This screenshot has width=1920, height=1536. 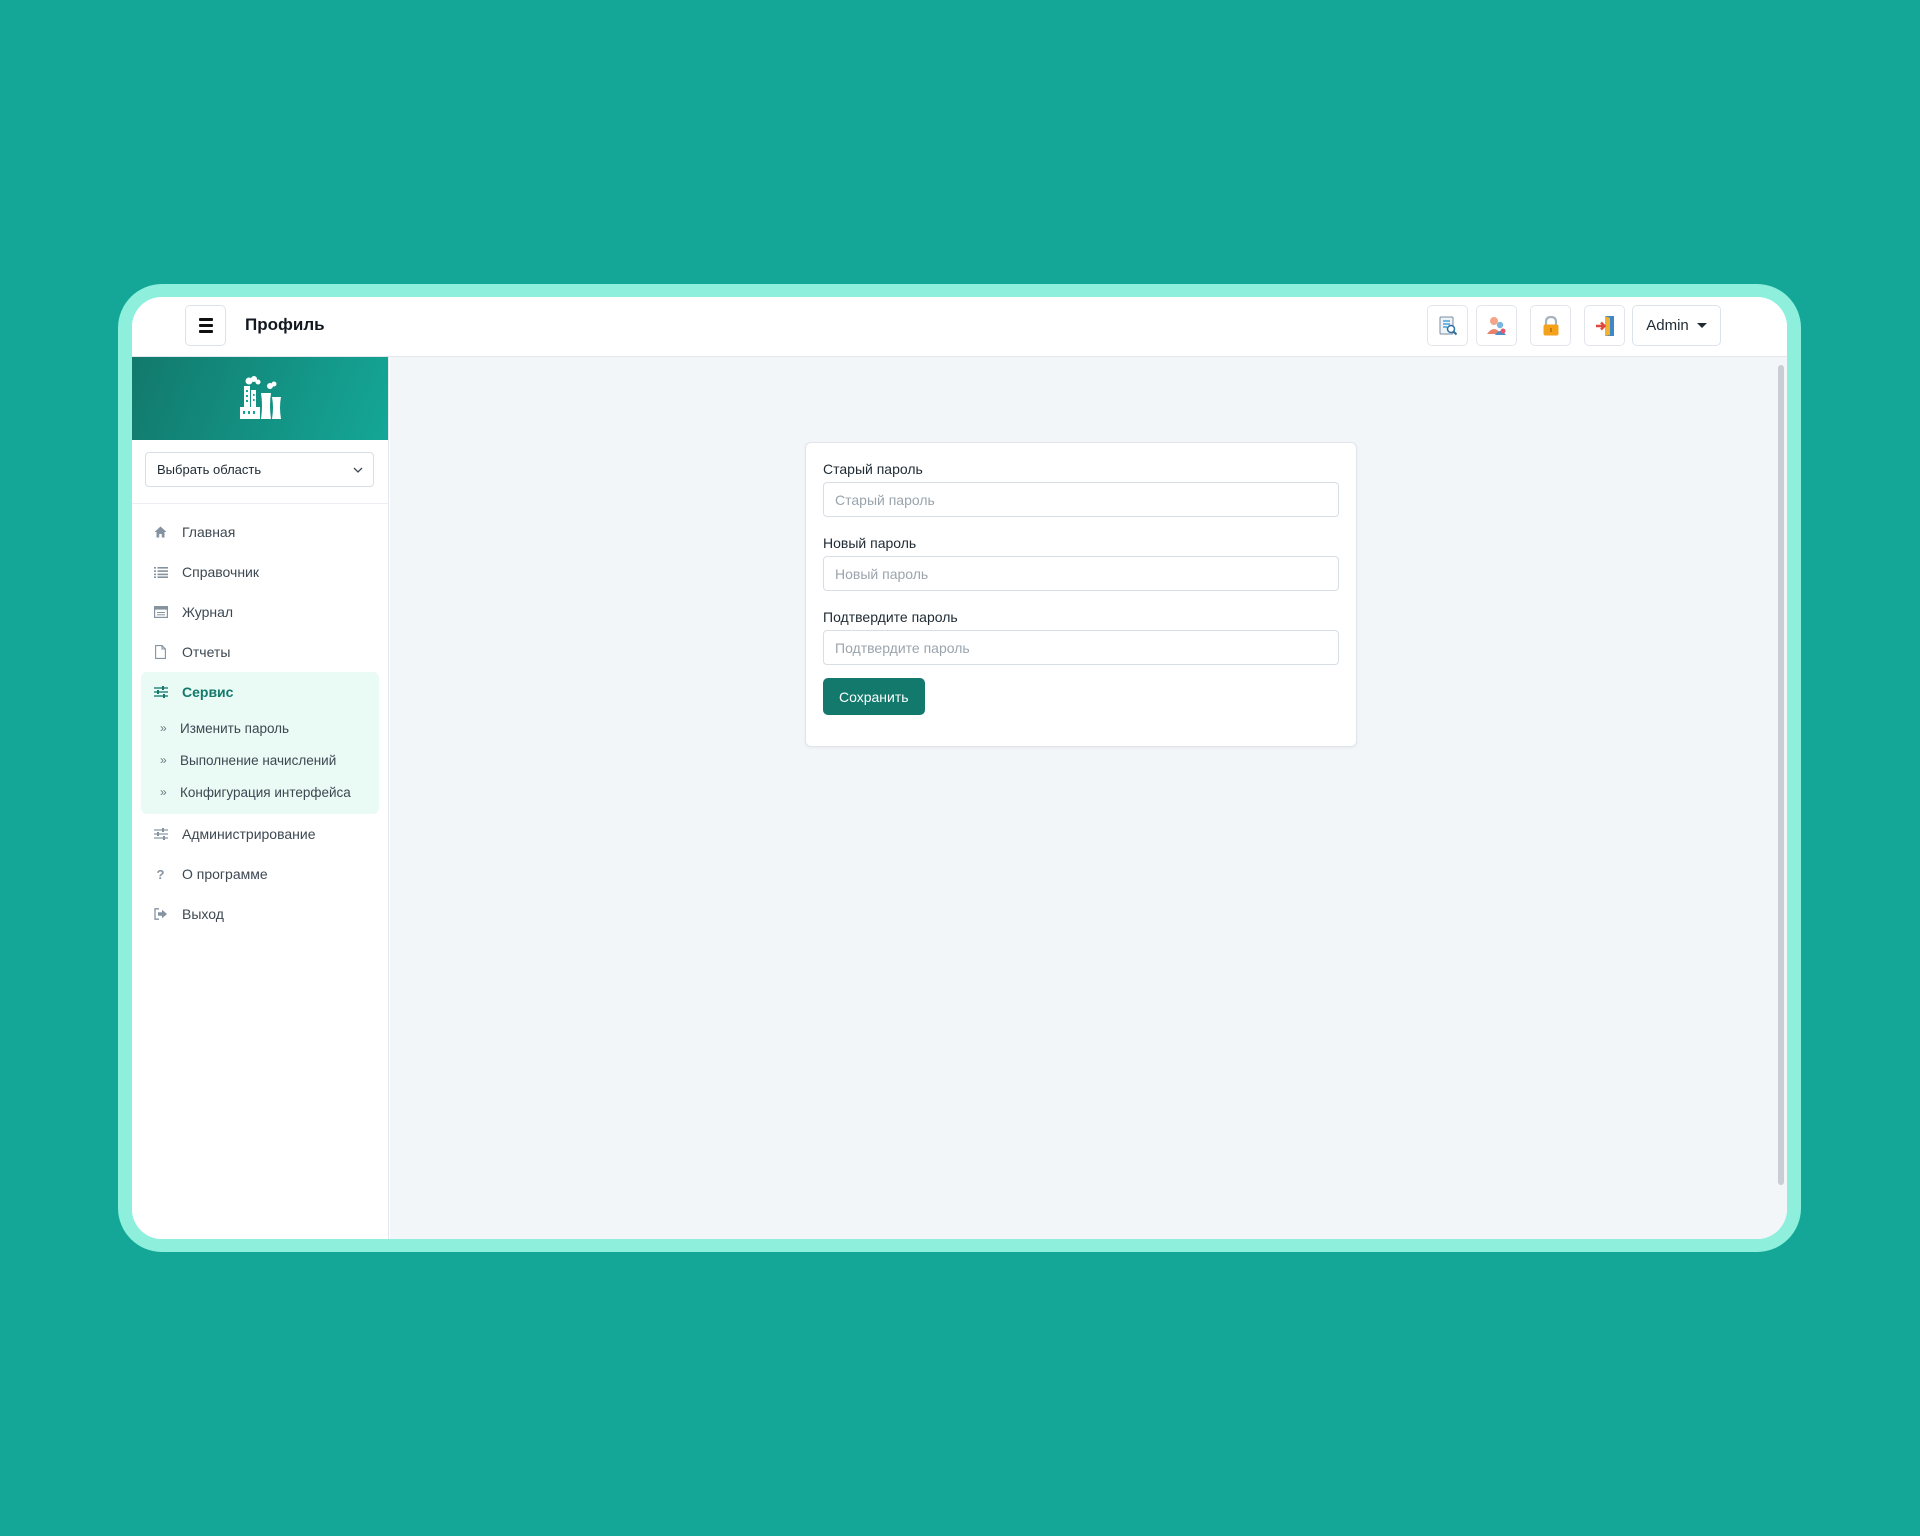 I want to click on journal-icon, so click(x=160, y=612).